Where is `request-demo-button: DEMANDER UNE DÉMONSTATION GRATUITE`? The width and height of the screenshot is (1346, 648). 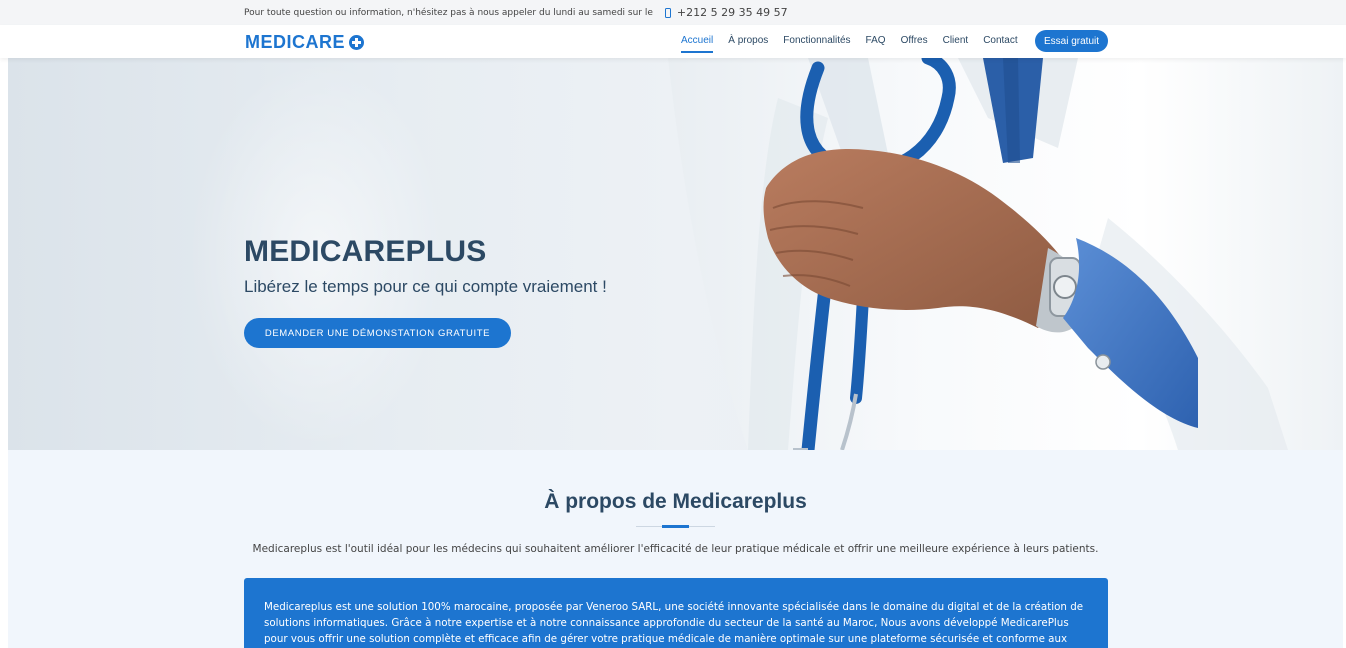
request-demo-button: DEMANDER UNE DÉMONSTATION GRATUITE is located at coordinates (377, 333).